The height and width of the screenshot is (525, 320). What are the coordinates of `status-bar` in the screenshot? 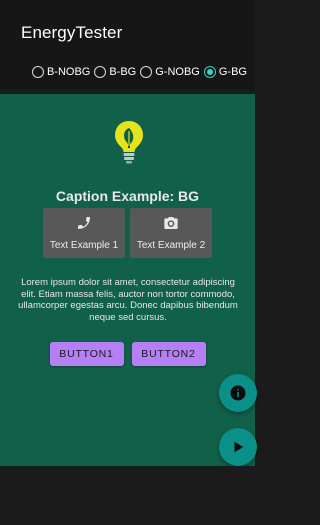 It's located at (127, 6).